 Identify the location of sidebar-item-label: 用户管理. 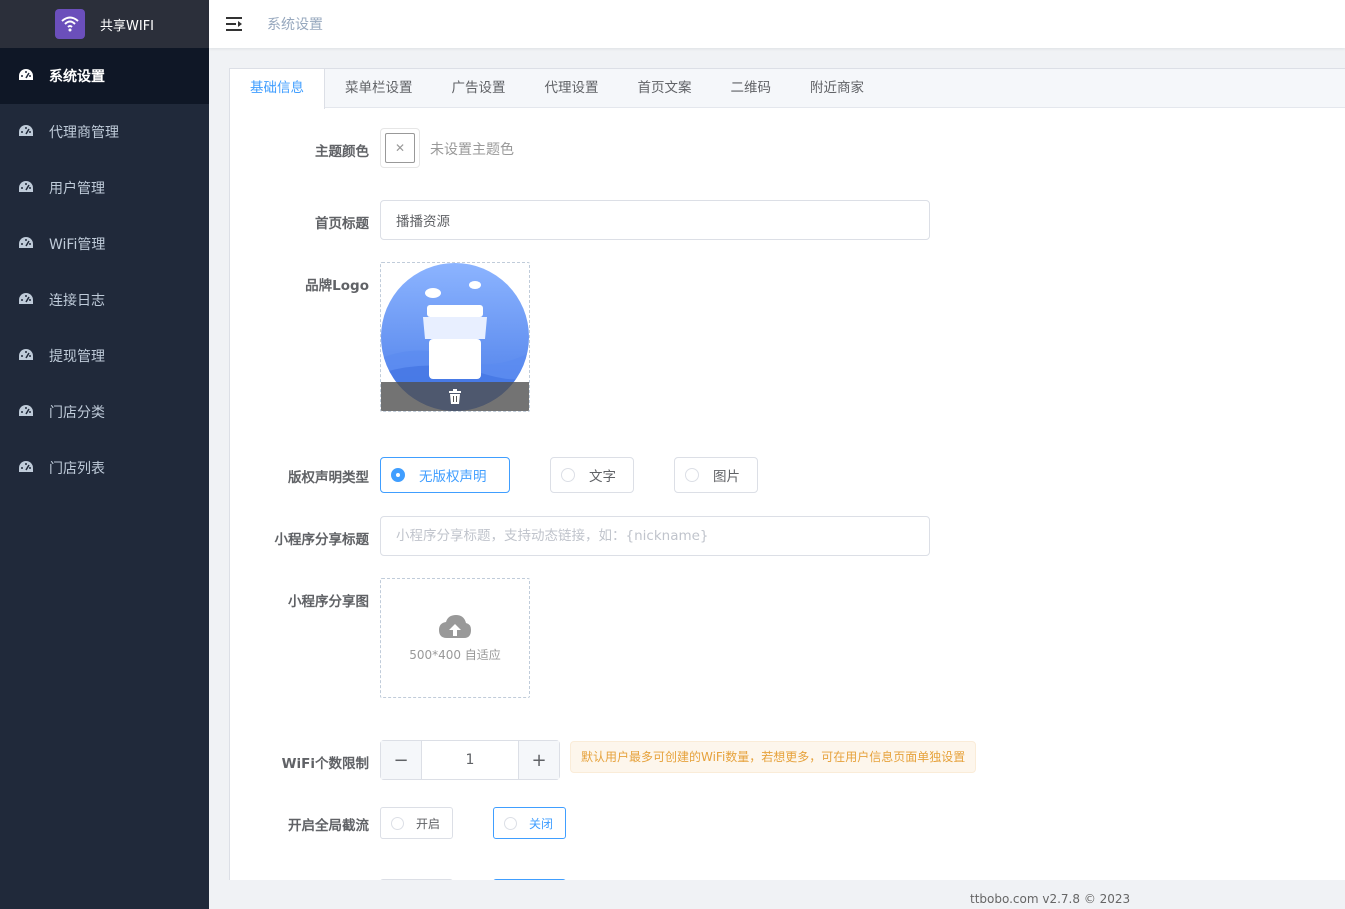
(77, 189).